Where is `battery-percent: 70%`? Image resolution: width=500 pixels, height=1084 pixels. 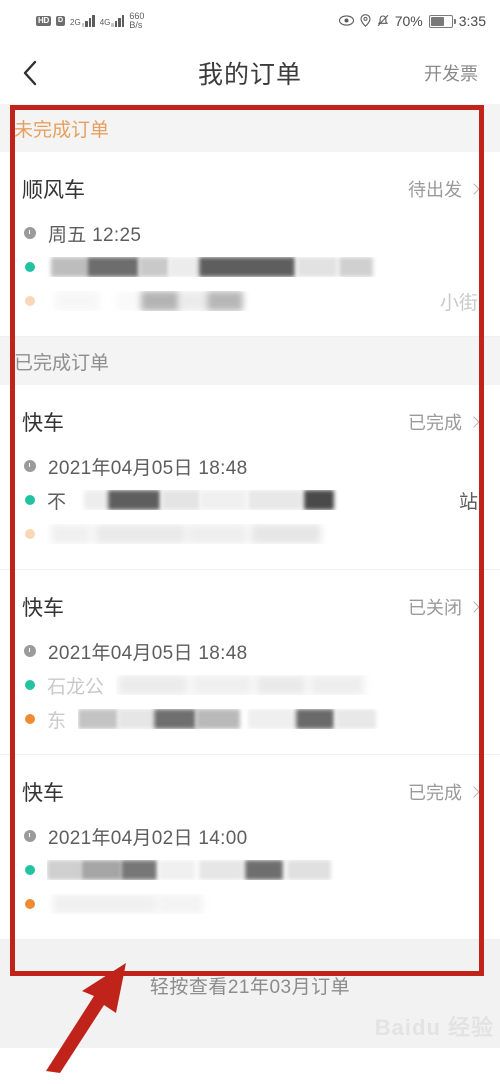
battery-percent: 70% is located at coordinates (408, 21).